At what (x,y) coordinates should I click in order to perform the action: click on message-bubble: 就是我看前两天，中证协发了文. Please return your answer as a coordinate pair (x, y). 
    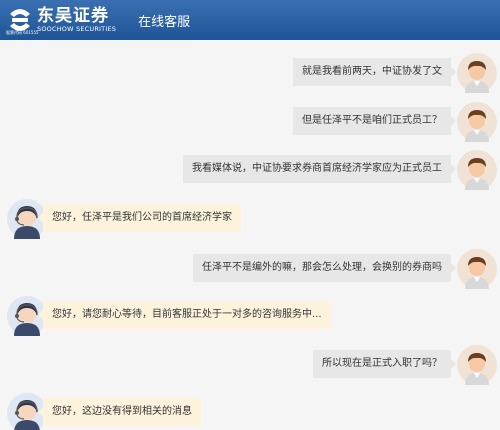
    Looking at the image, I should click on (374, 72).